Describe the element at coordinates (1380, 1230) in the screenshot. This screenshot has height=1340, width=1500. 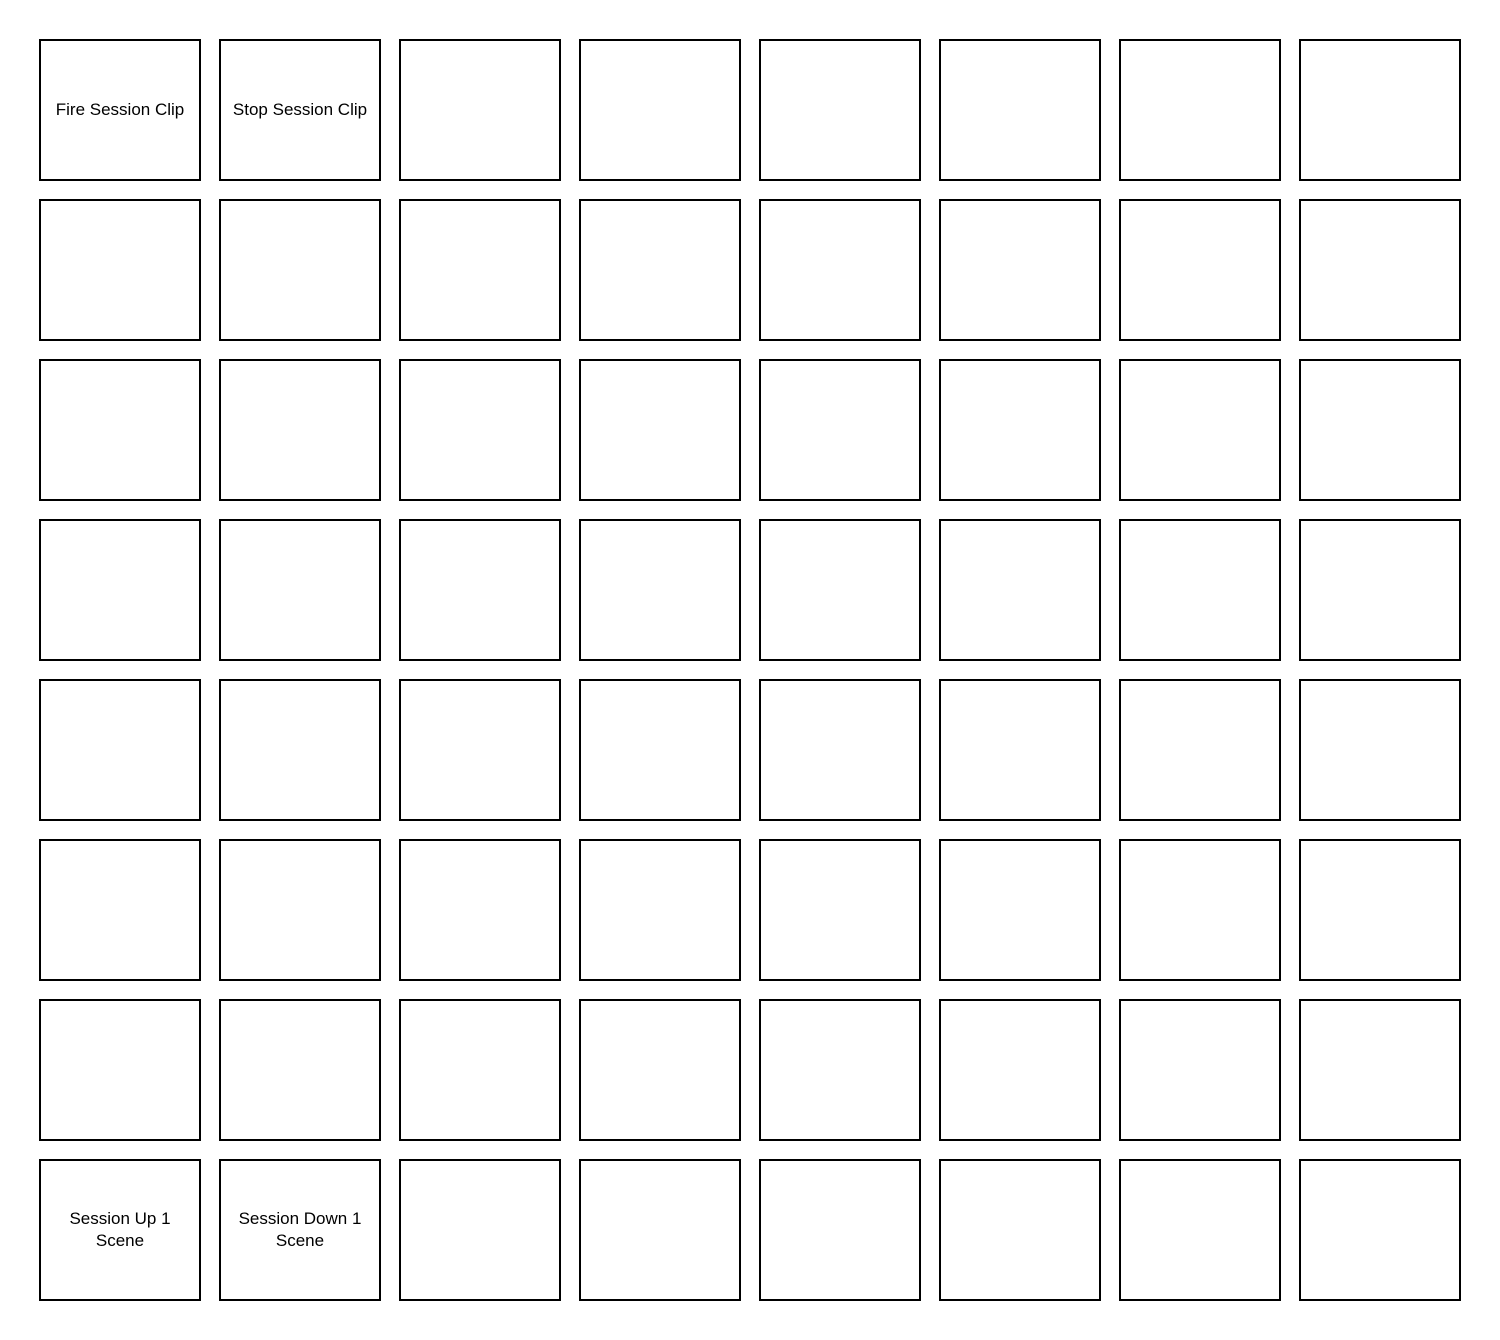
I see `pad-r8-c8` at that location.